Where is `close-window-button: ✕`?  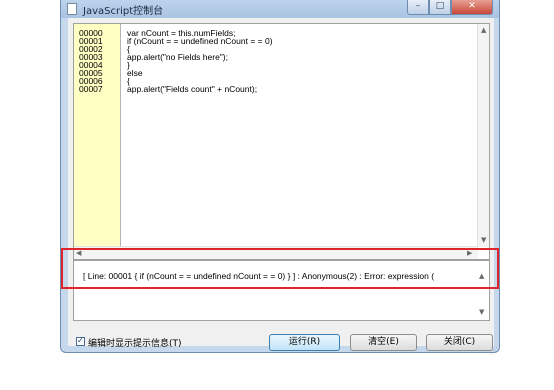 close-window-button: ✕ is located at coordinates (472, 7).